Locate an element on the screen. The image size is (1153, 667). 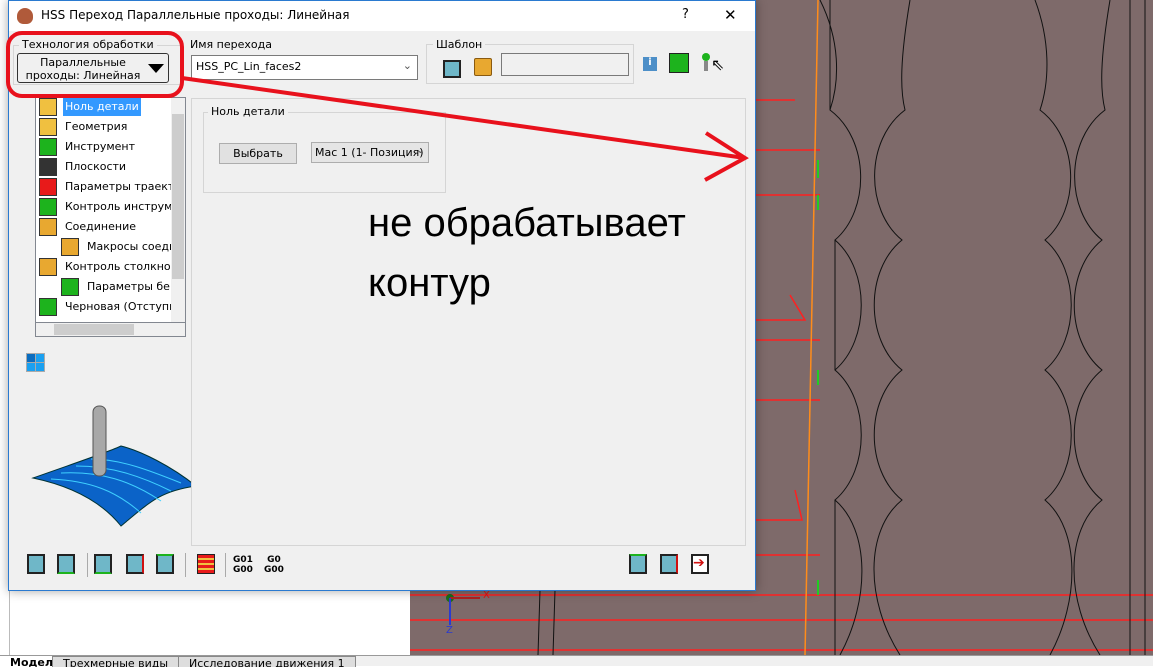
annotation-text: не обрабатывает контур is located at coordinates (527, 253).